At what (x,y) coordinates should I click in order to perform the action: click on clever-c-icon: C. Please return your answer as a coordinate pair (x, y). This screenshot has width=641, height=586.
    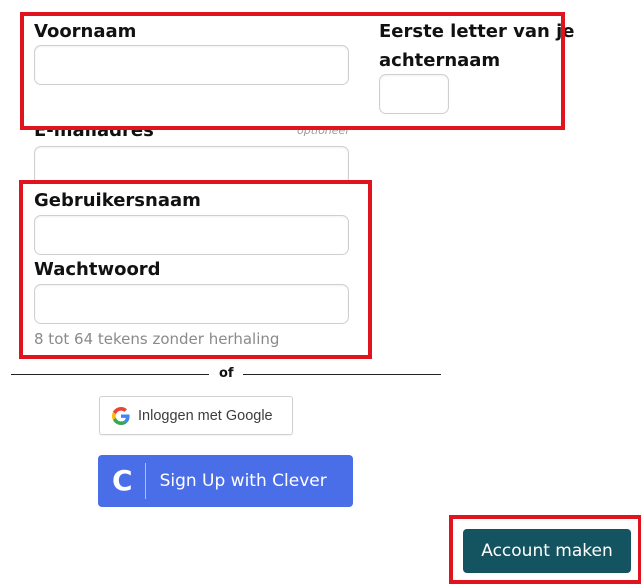
    Looking at the image, I should click on (122, 480).